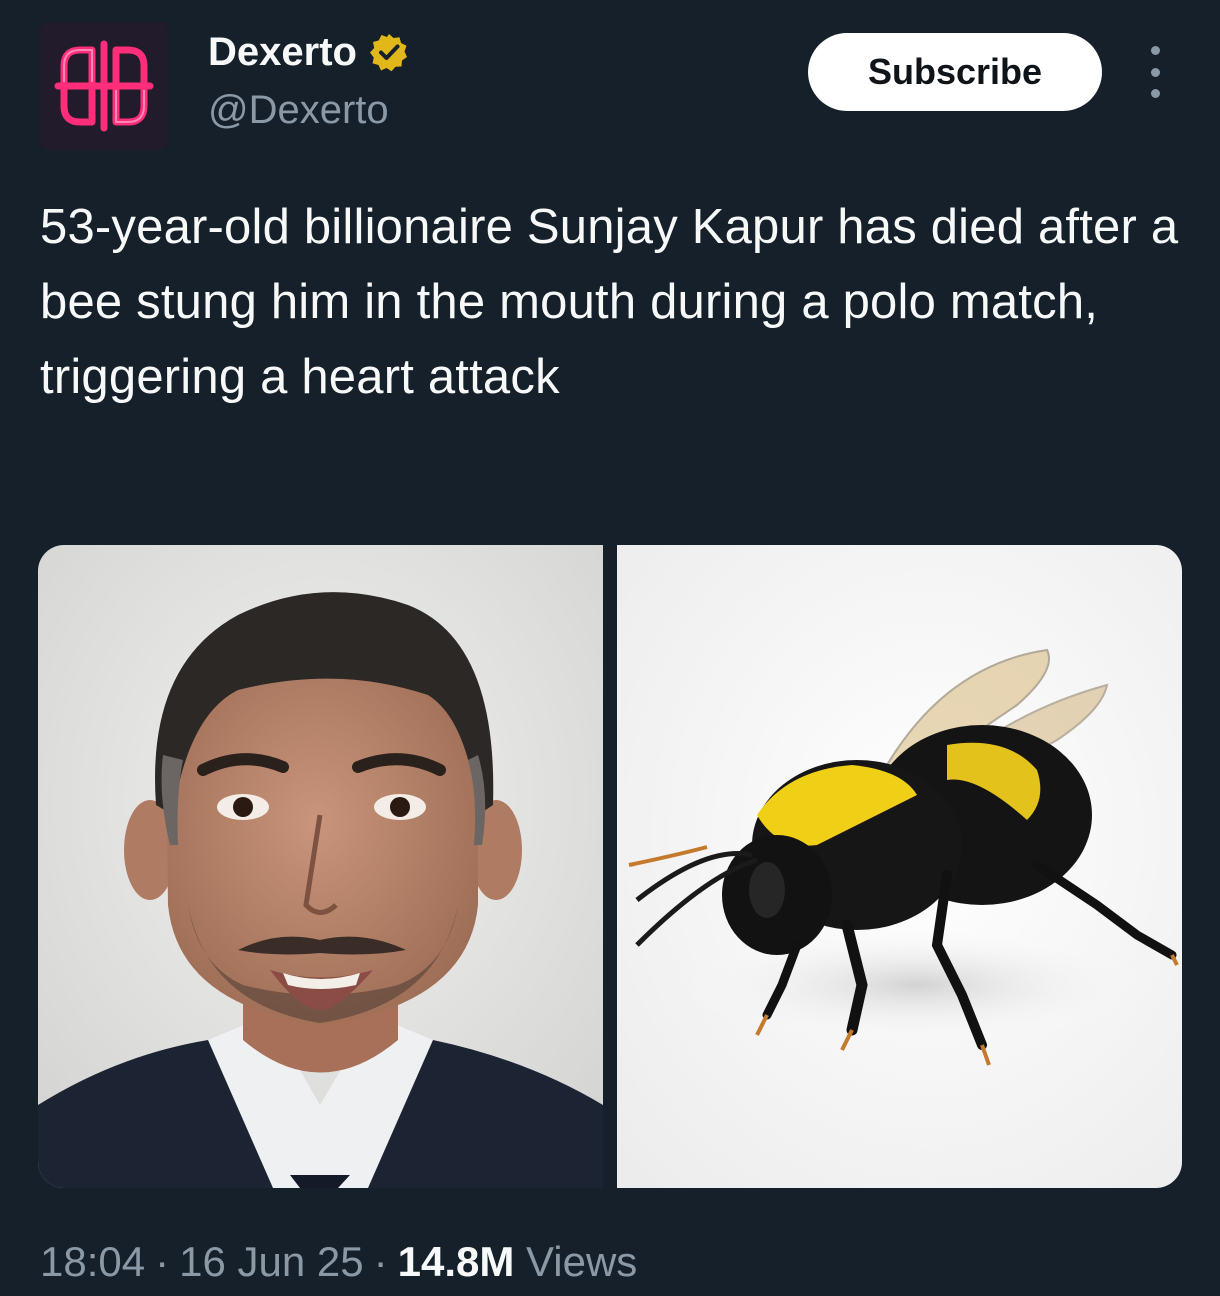 This screenshot has height=1296, width=1220. I want to click on tweet-date: 16 Jun 25, so click(271, 1261).